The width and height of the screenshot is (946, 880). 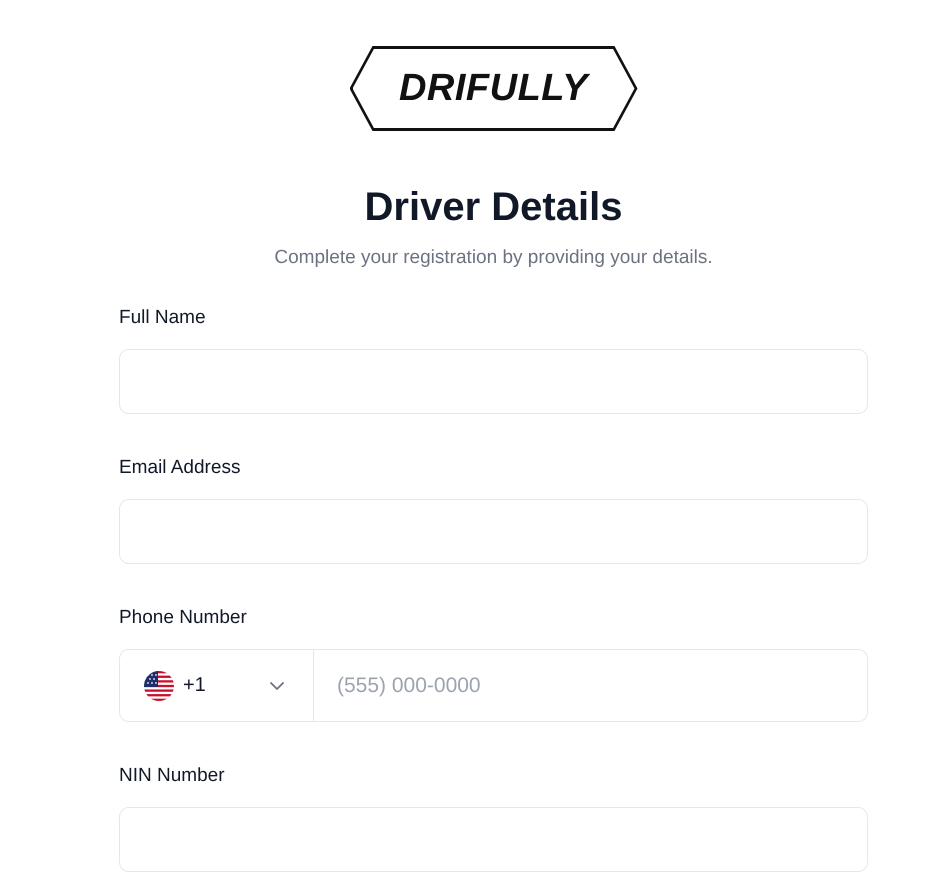 What do you see at coordinates (277, 686) in the screenshot?
I see `chevron-down-icon` at bounding box center [277, 686].